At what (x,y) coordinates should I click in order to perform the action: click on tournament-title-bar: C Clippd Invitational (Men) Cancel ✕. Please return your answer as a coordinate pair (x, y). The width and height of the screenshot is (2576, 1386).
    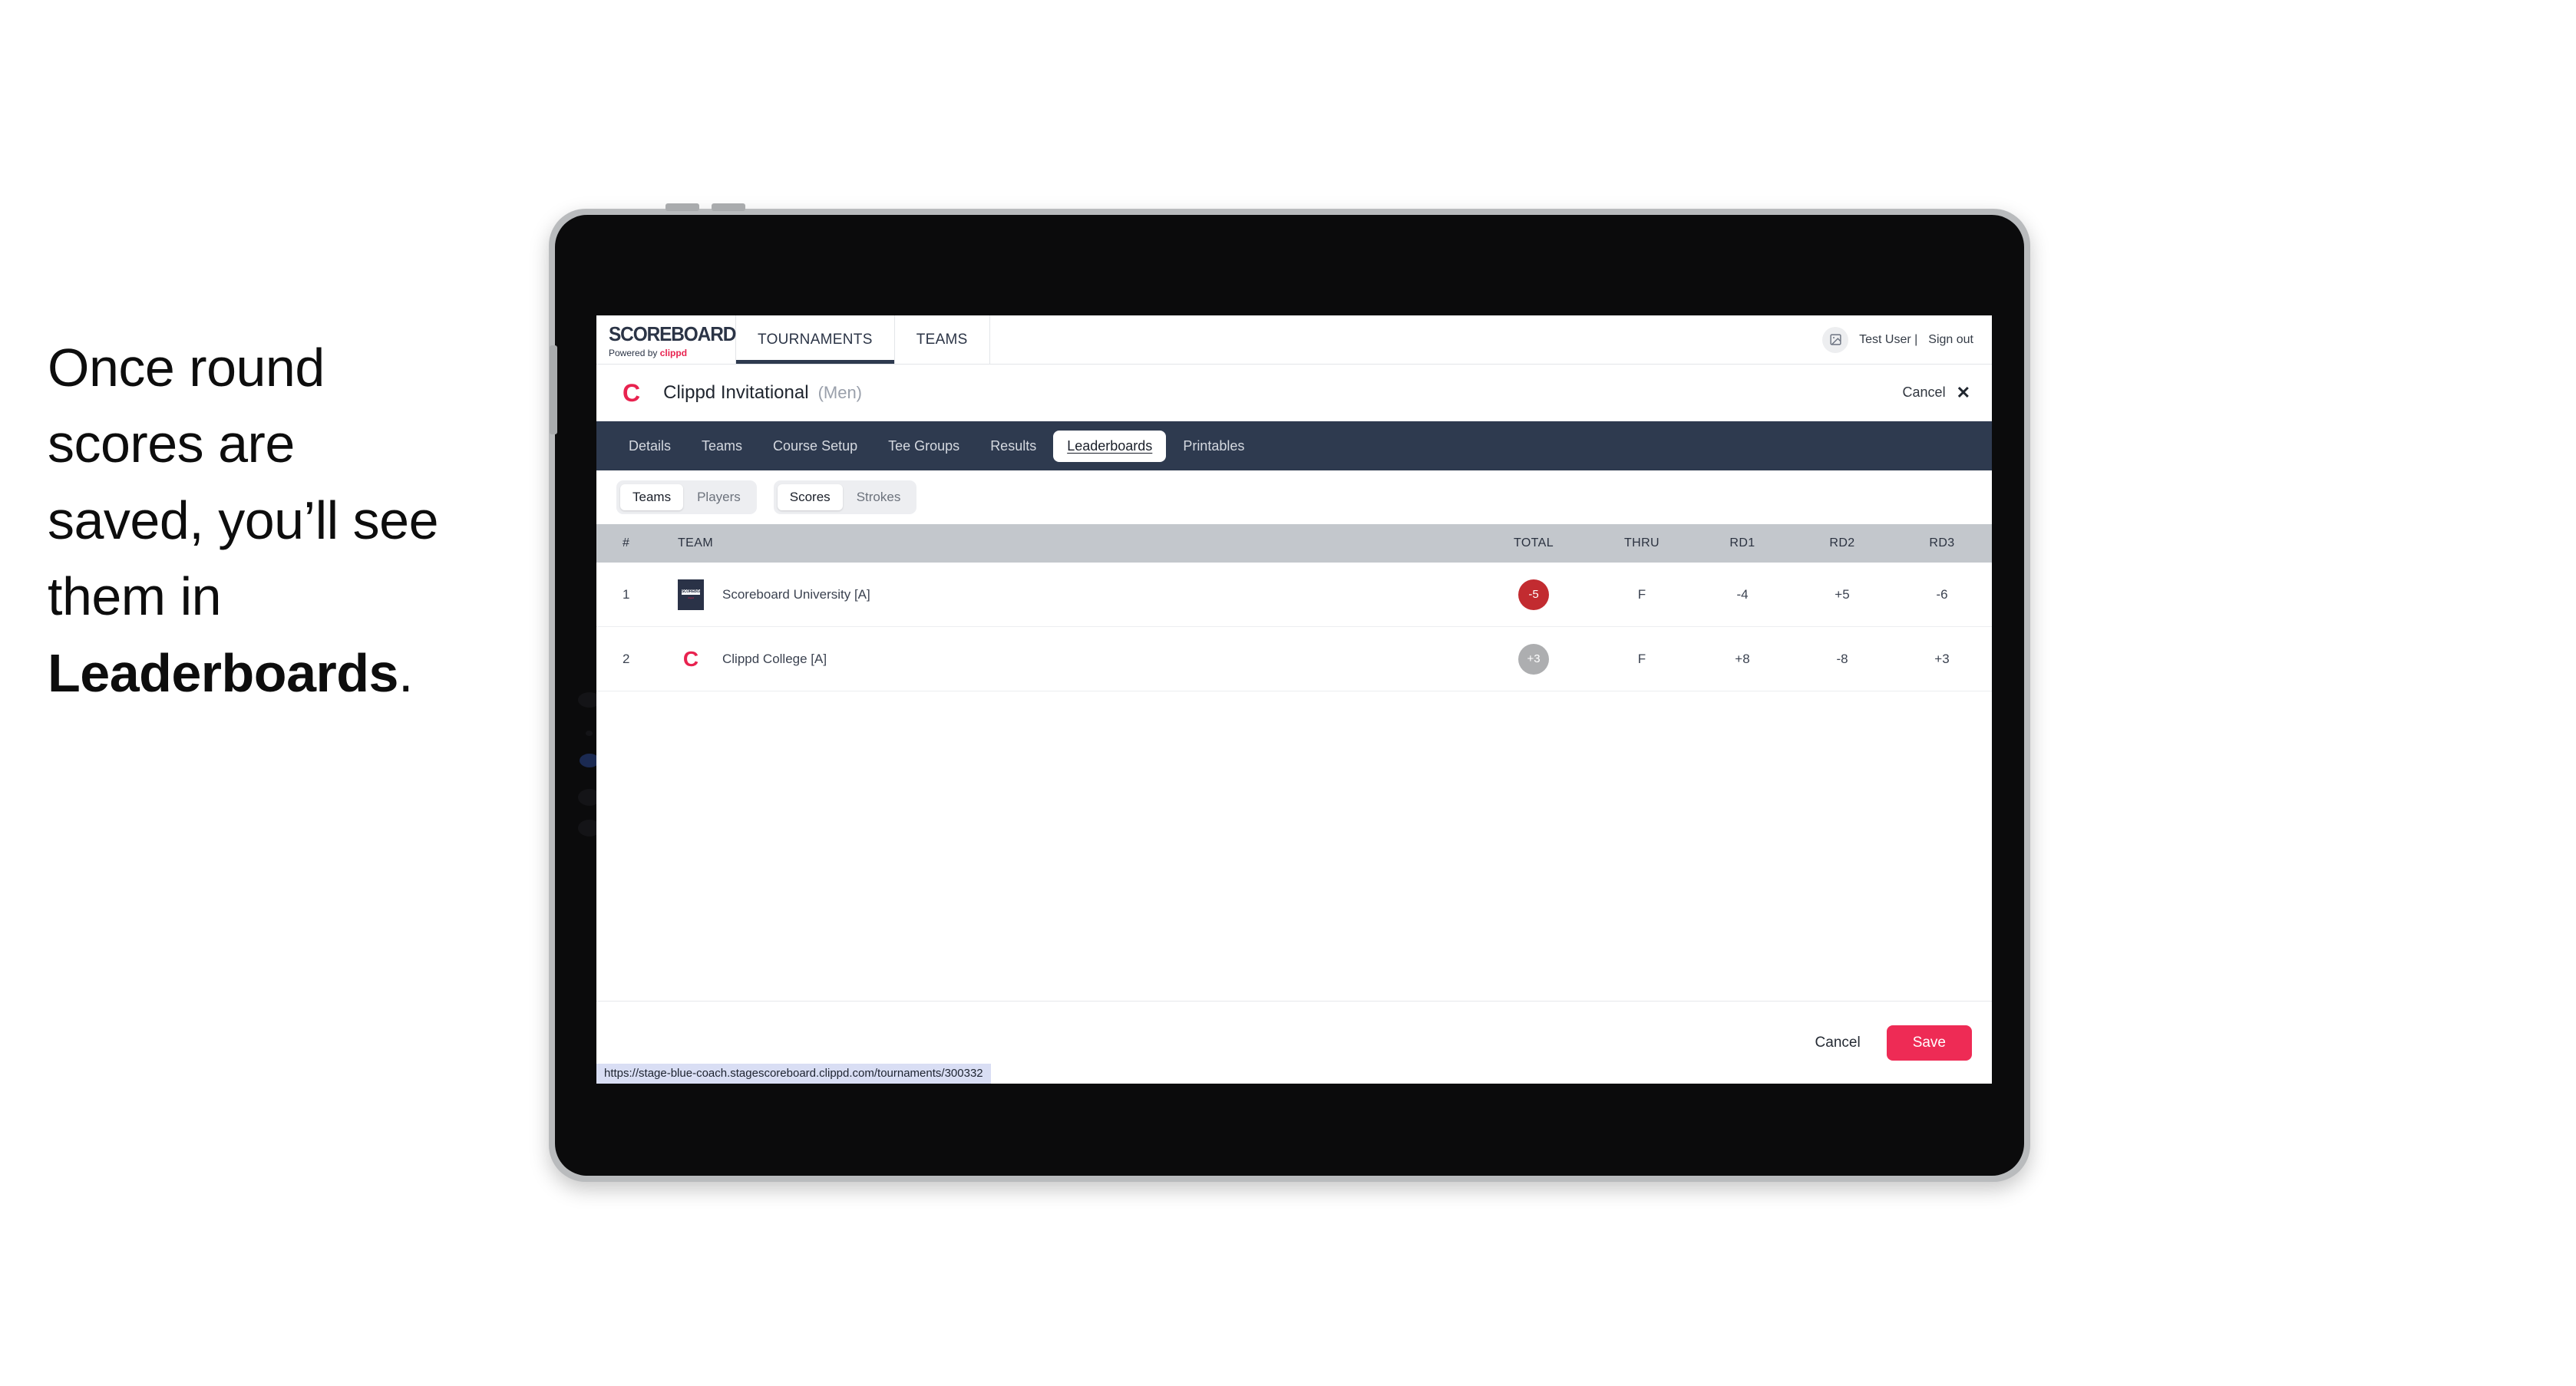
    Looking at the image, I should click on (1294, 393).